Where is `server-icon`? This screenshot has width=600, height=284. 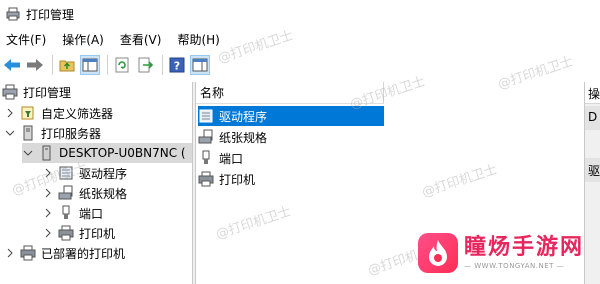
server-icon is located at coordinates (28, 133).